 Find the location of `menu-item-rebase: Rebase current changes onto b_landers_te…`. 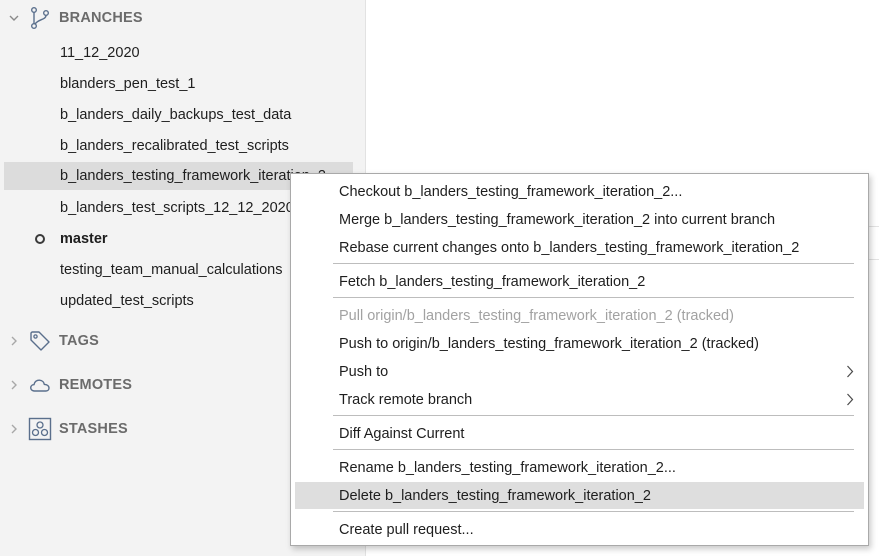

menu-item-rebase: Rebase current changes onto b_landers_te… is located at coordinates (579, 247).